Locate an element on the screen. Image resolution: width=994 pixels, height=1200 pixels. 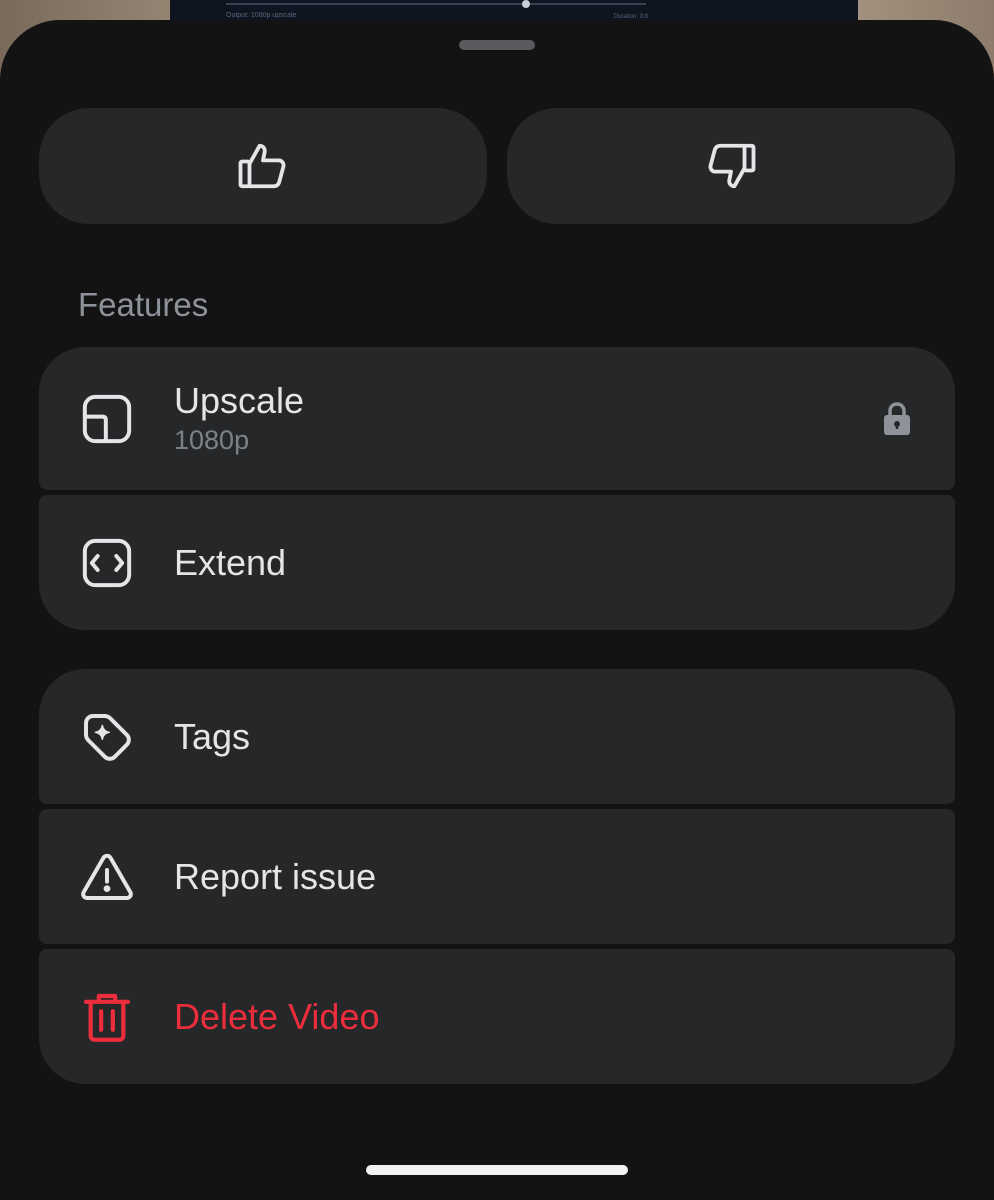
thumbs-up-icon is located at coordinates (262, 166).